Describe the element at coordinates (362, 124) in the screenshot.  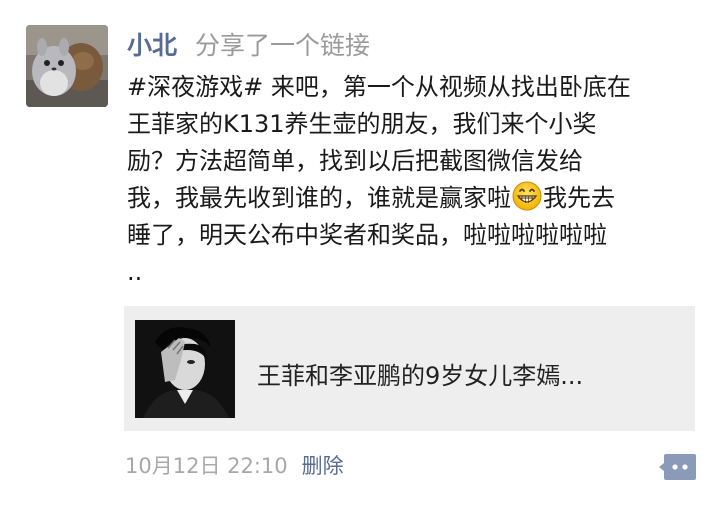
I see `post-text-line: 王菲家的K131养生壶的朋友，我们来个小奖` at that location.